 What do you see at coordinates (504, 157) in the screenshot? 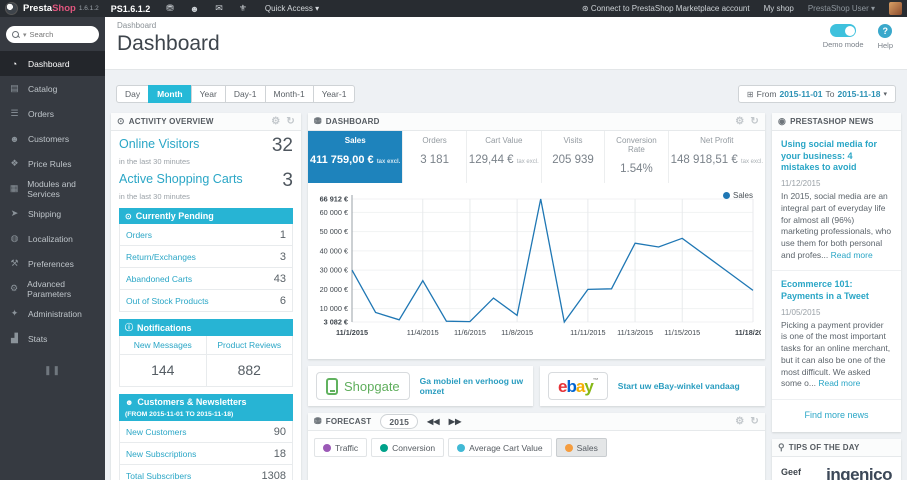
I see `kpi-cart-value: Cart Value 129,44 € tax excl.` at bounding box center [504, 157].